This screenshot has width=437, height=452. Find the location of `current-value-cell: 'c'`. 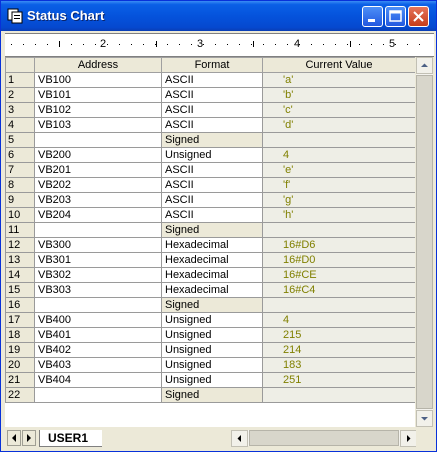

current-value-cell: 'c' is located at coordinates (338, 110).